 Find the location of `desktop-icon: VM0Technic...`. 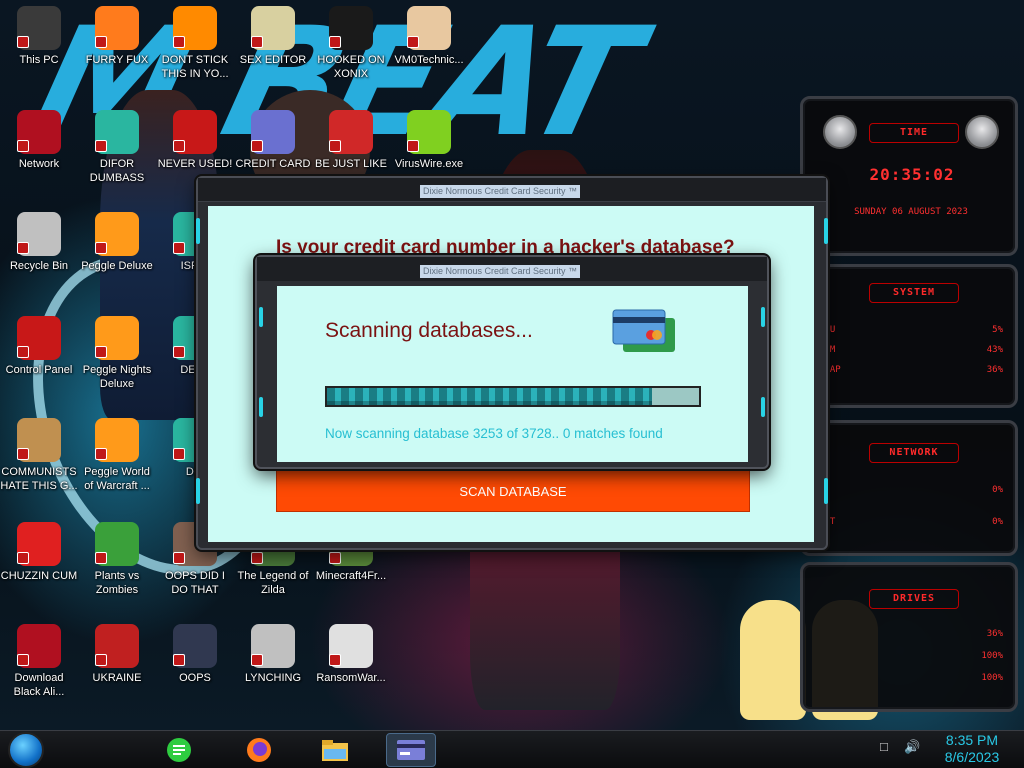

desktop-icon: VM0Technic... is located at coordinates (429, 36).